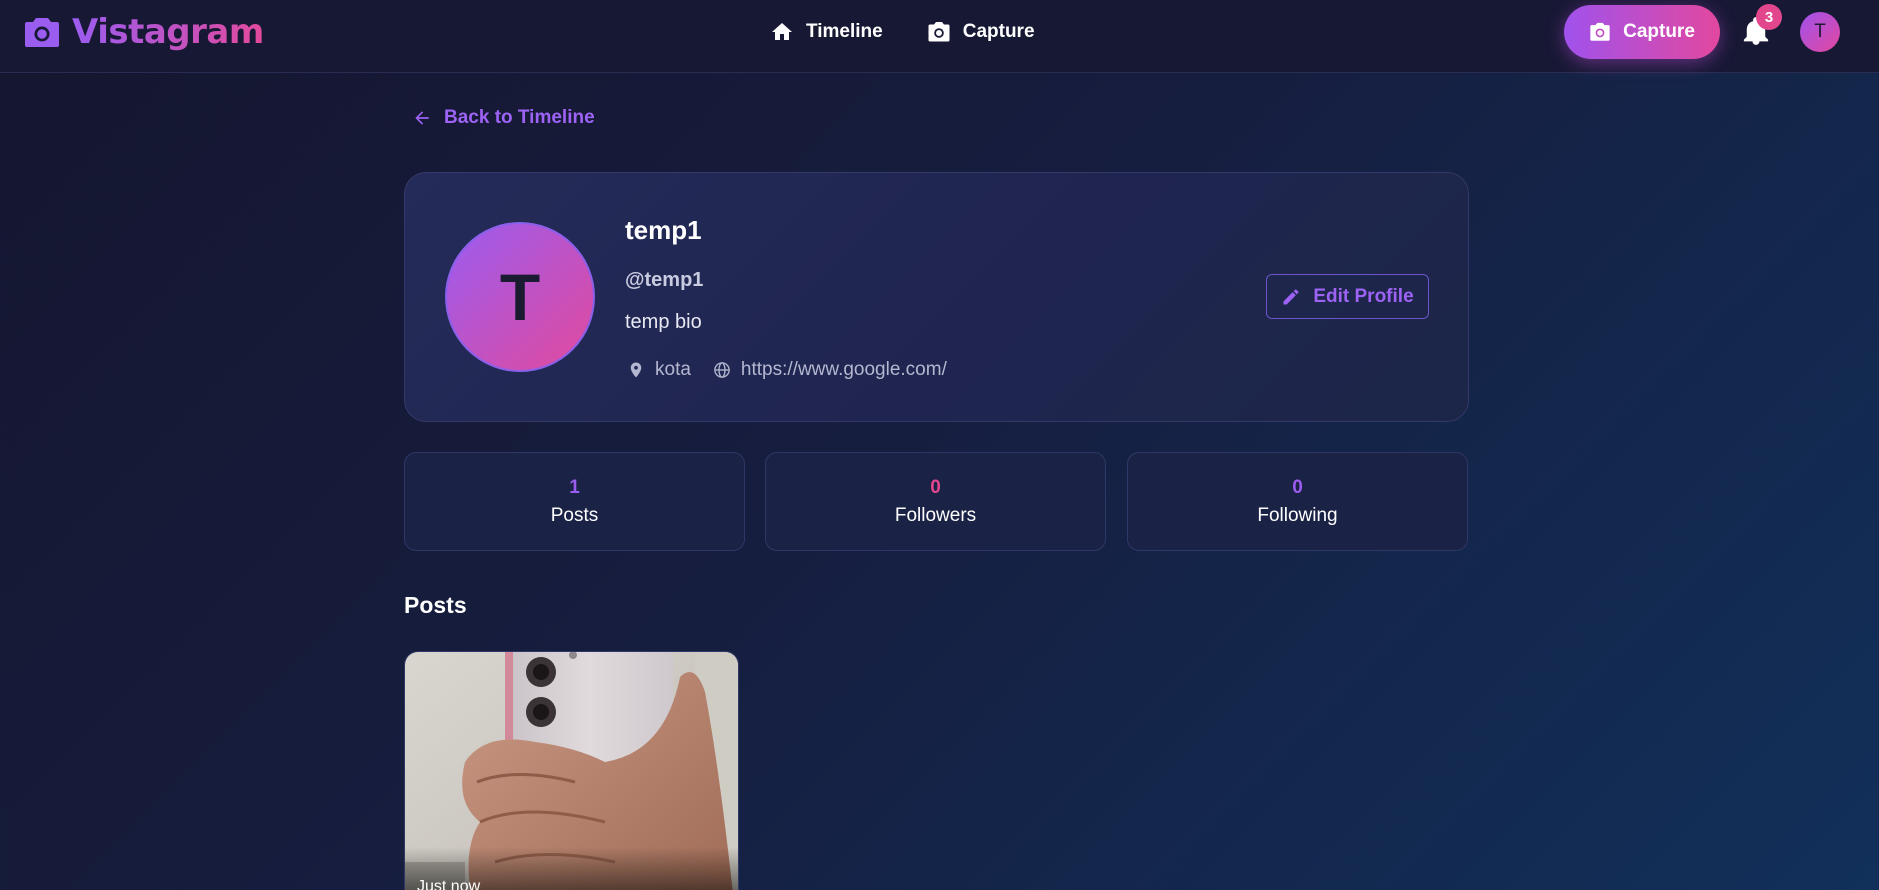  I want to click on user-avatar: T, so click(1820, 32).